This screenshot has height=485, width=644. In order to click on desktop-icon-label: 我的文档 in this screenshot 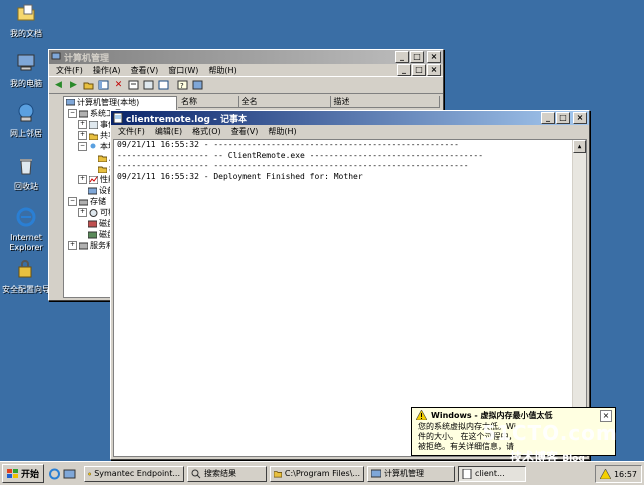, I will do `click(26, 33)`.